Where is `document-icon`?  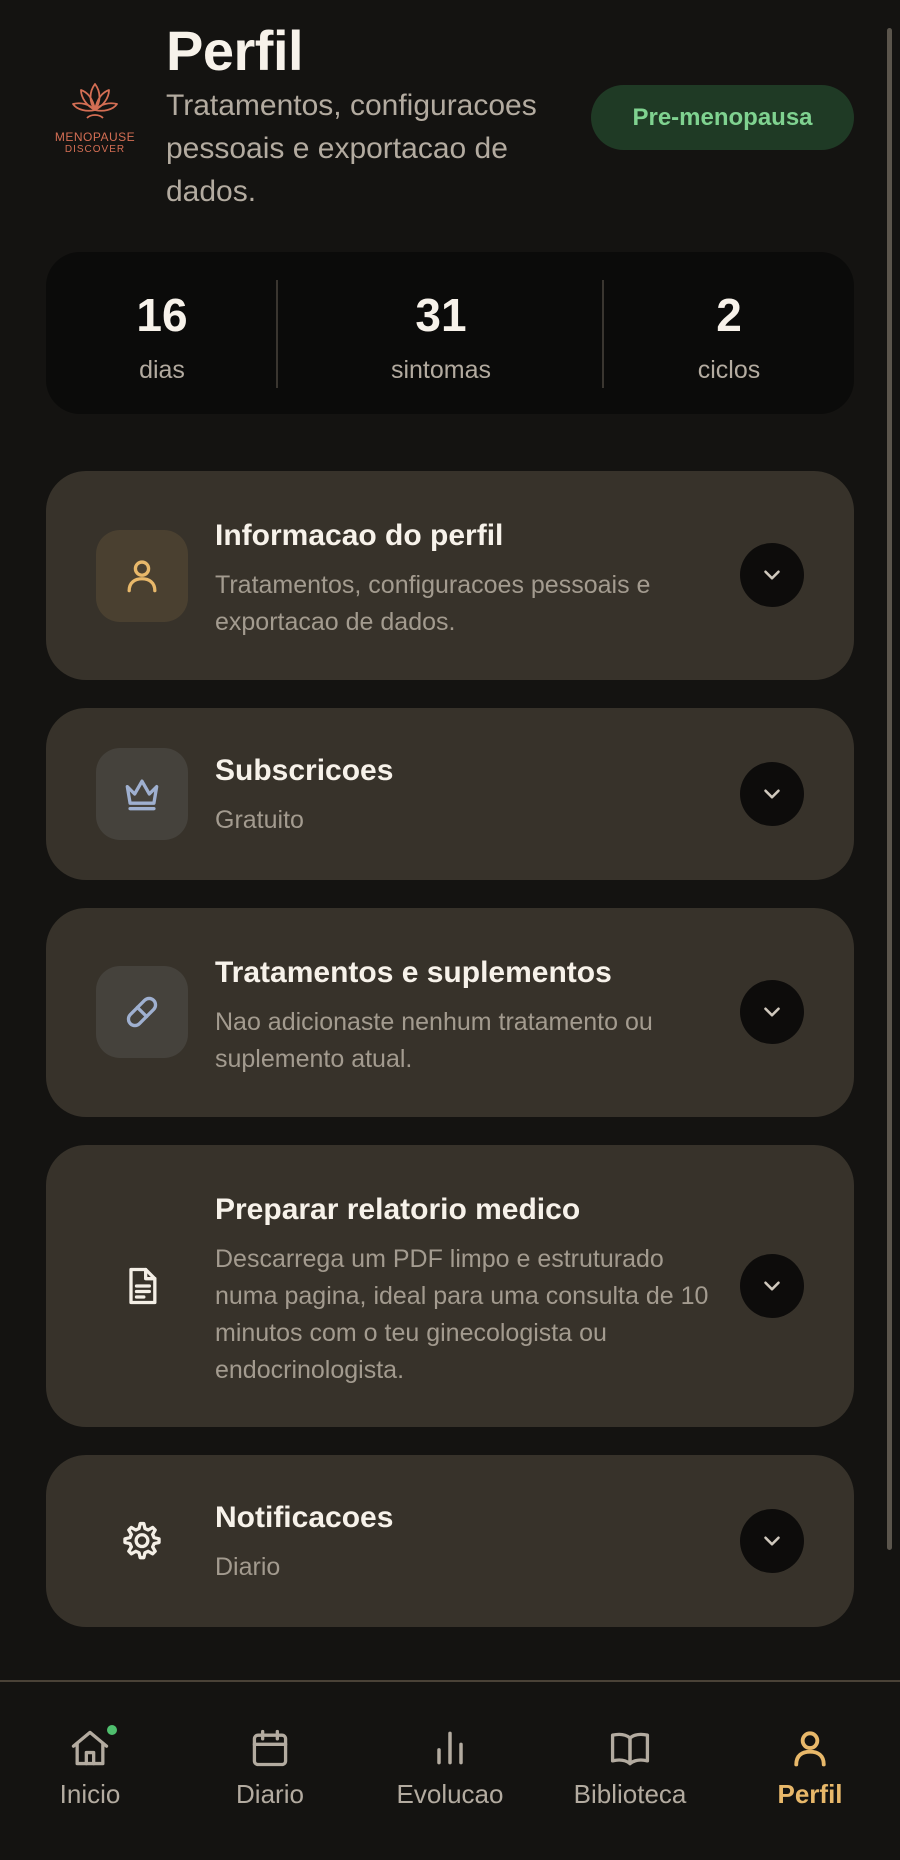 document-icon is located at coordinates (142, 1286).